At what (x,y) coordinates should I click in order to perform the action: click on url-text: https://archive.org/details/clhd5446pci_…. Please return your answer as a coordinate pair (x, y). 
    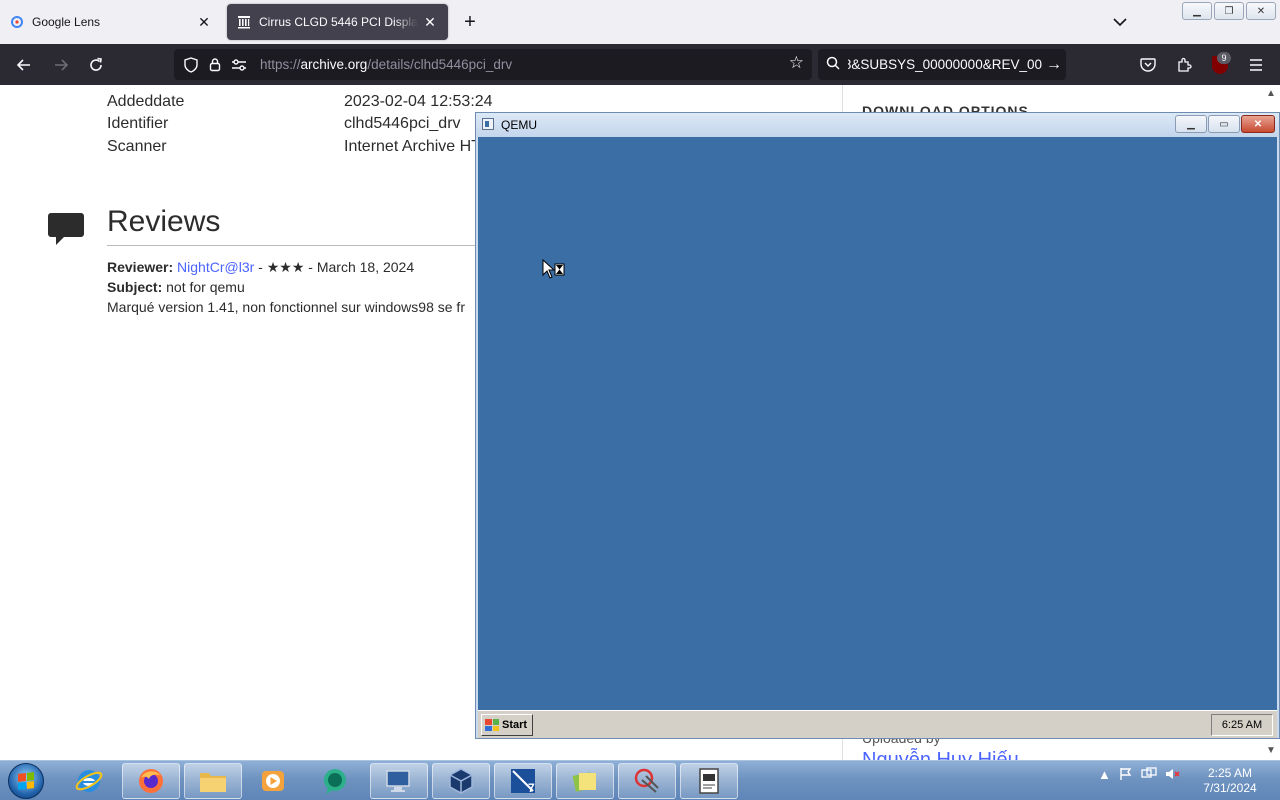
    Looking at the image, I should click on (386, 64).